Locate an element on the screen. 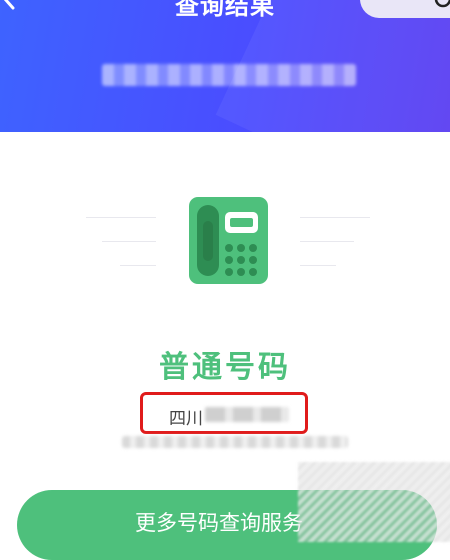 The height and width of the screenshot is (560, 450). location-province: 四川 is located at coordinates (186, 419).